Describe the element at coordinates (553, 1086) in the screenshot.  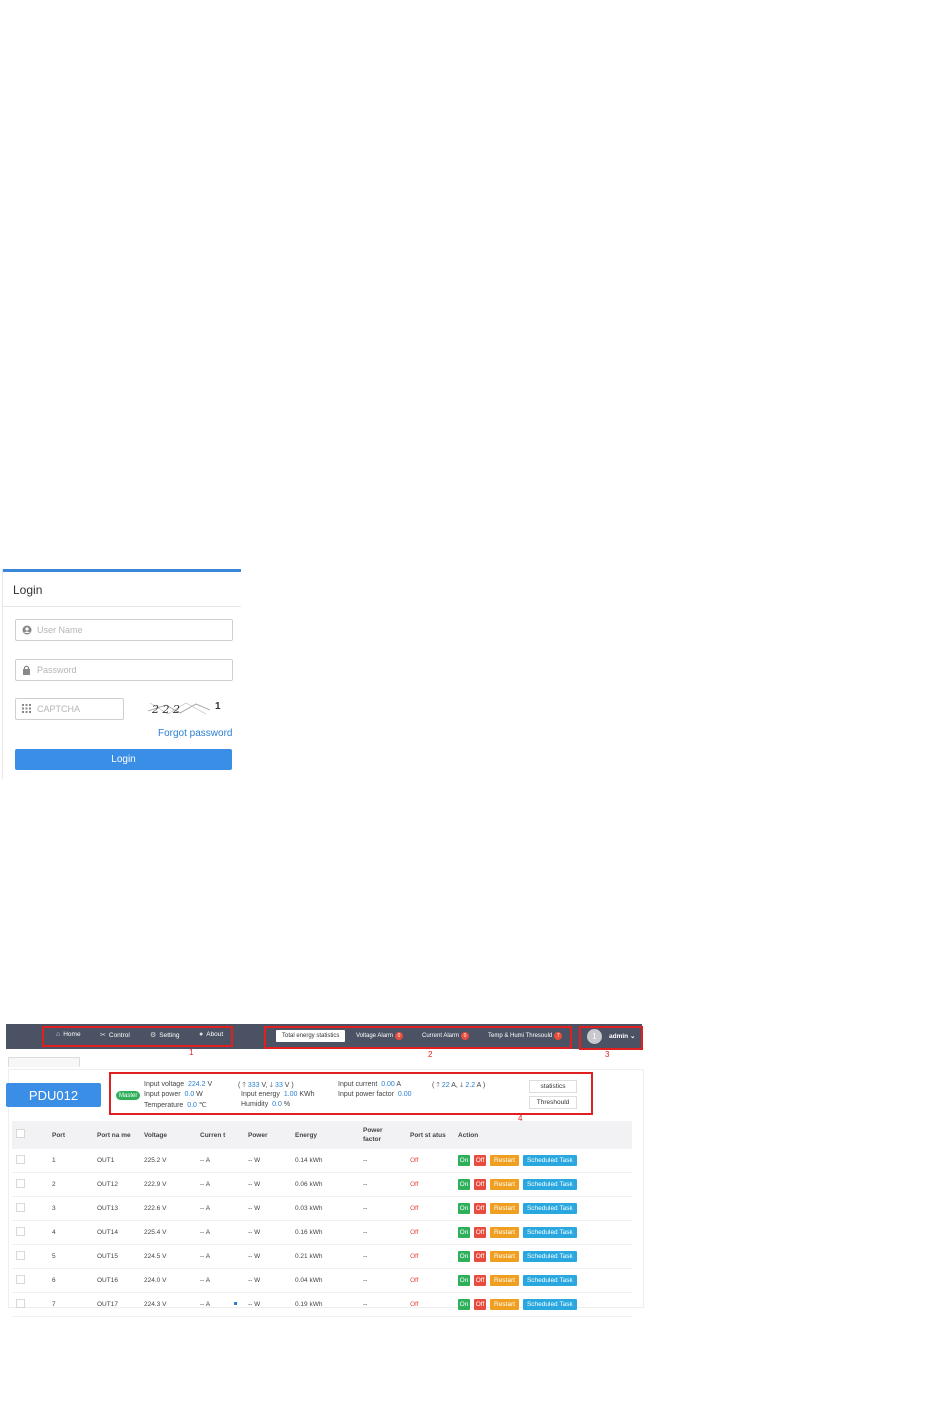
I see `statistics-button: statistics` at that location.